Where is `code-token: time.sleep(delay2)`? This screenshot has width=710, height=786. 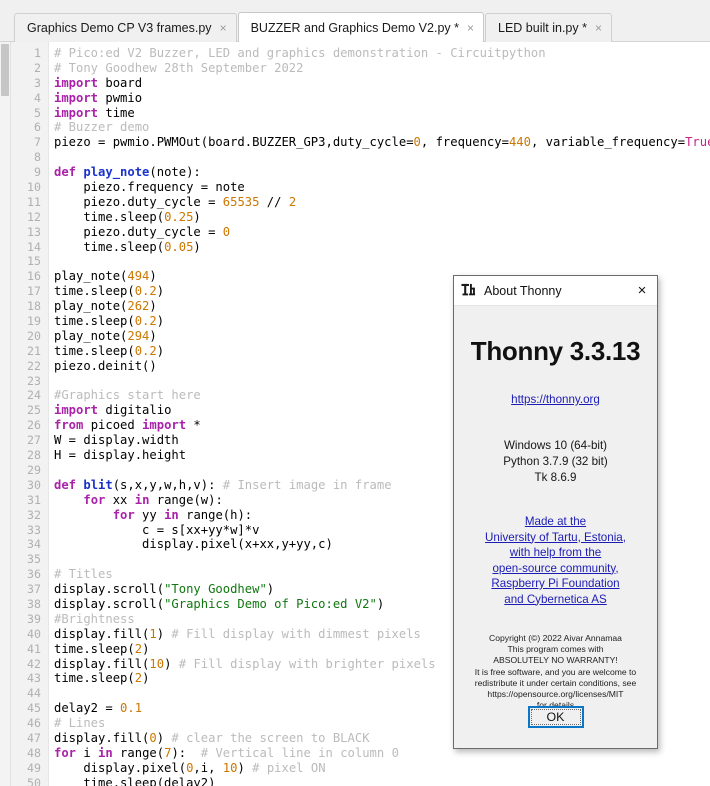 code-token: time.sleep(delay2) is located at coordinates (135, 780).